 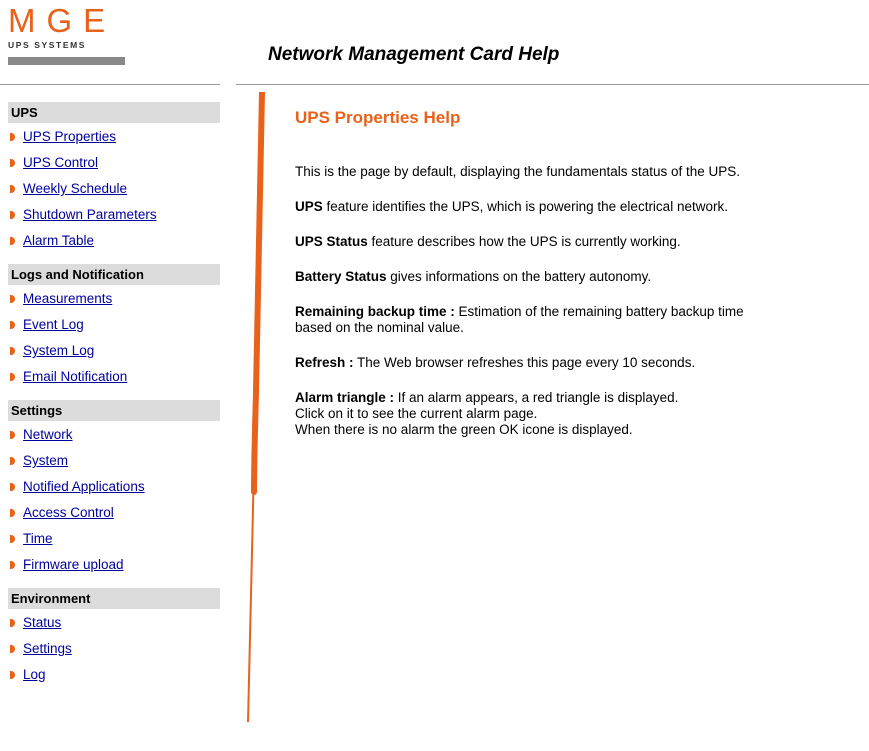 What do you see at coordinates (114, 355) in the screenshot?
I see `nav-item-system-log: System Log` at bounding box center [114, 355].